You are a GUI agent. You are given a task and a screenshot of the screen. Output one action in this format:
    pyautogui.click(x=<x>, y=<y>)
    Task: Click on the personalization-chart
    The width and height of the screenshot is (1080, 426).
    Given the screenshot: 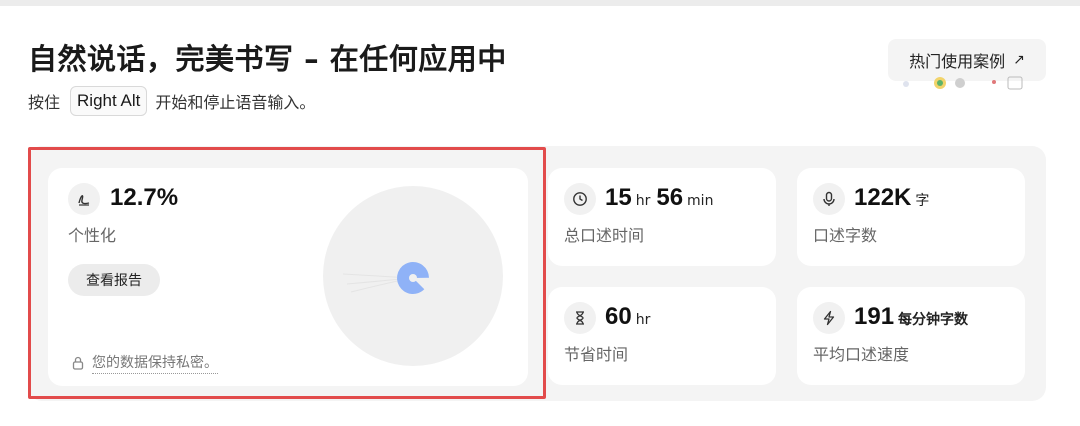 What is the action you would take?
    pyautogui.click(x=385, y=277)
    